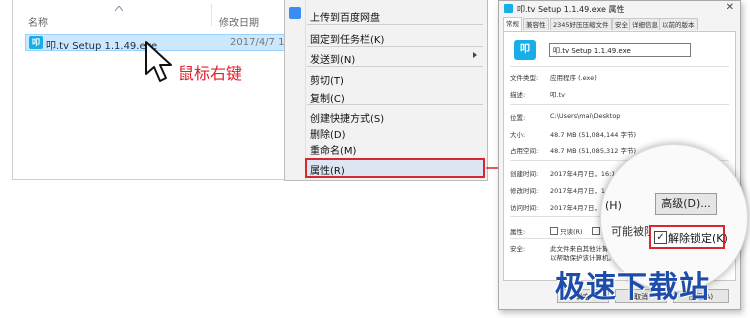 Image resolution: width=750 pixels, height=318 pixels. Describe the element at coordinates (347, 117) in the screenshot. I see `menu-item-create-shortcut: 创建快捷方式(S)` at that location.